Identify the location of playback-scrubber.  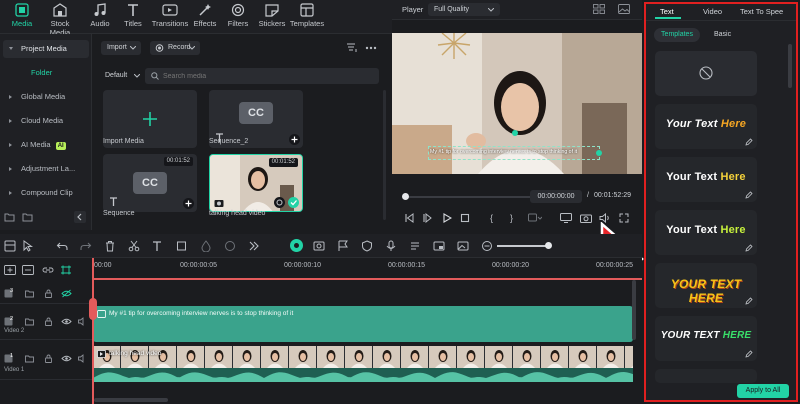
(405, 196).